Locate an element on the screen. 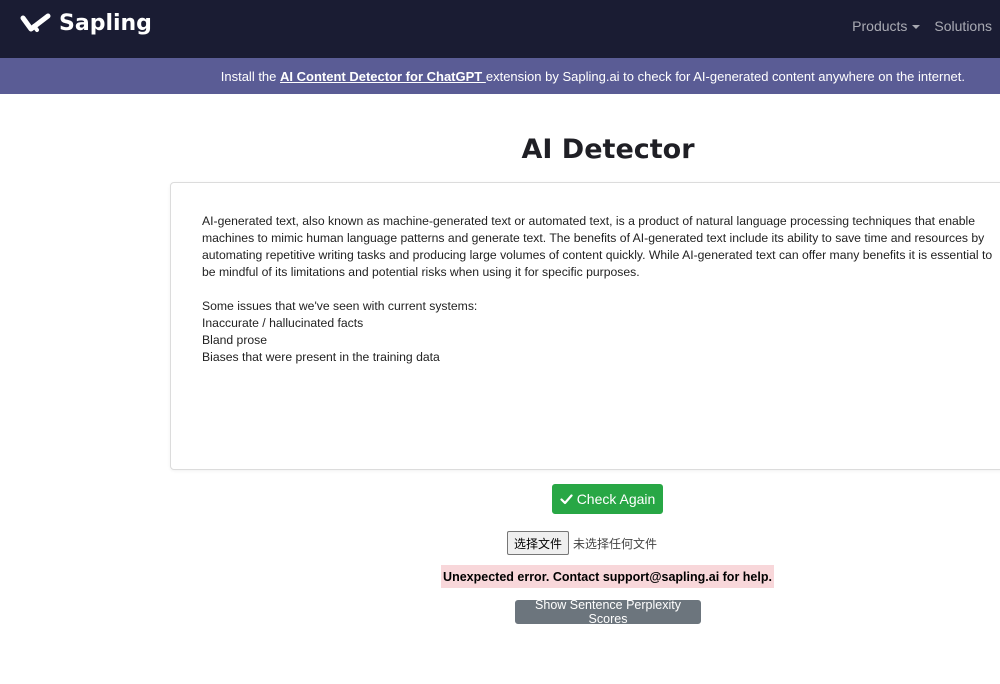 Image resolution: width=1000 pixels, height=684 pixels. sapling-logo-icon is located at coordinates (35, 22).